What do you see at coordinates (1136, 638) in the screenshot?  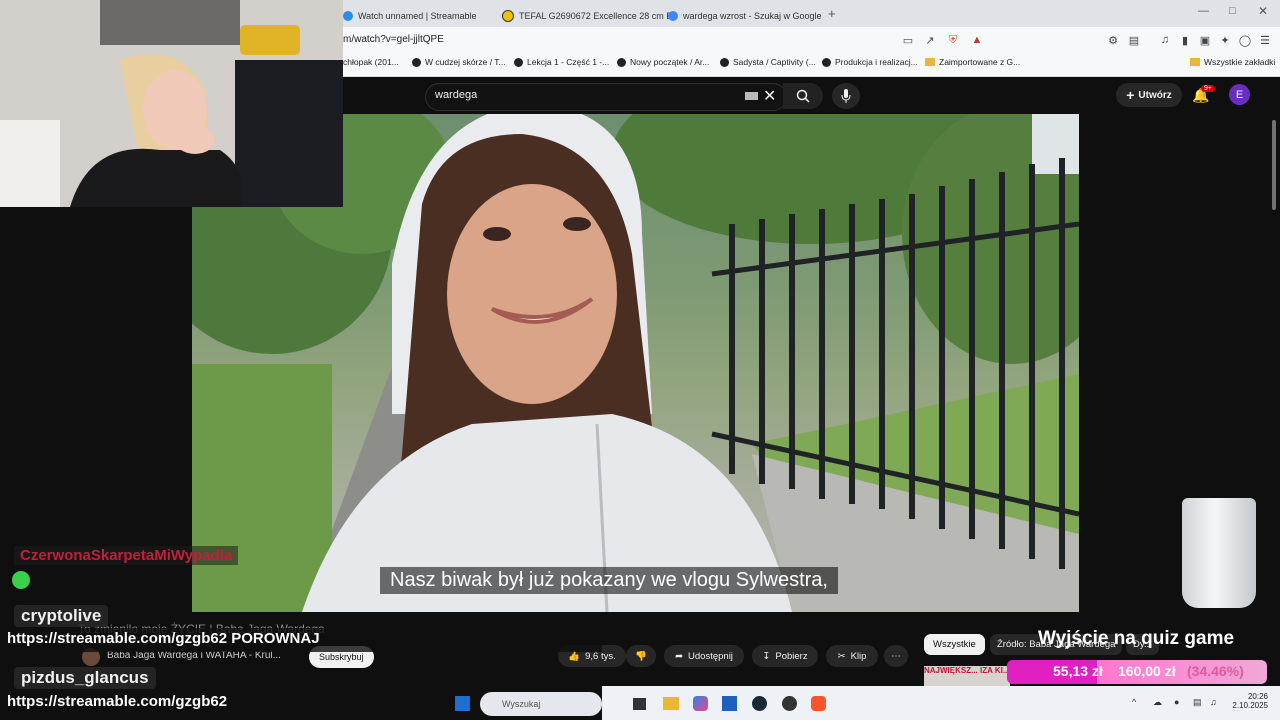 I see `quiz-overlay-text: Wyjście na quiz game` at bounding box center [1136, 638].